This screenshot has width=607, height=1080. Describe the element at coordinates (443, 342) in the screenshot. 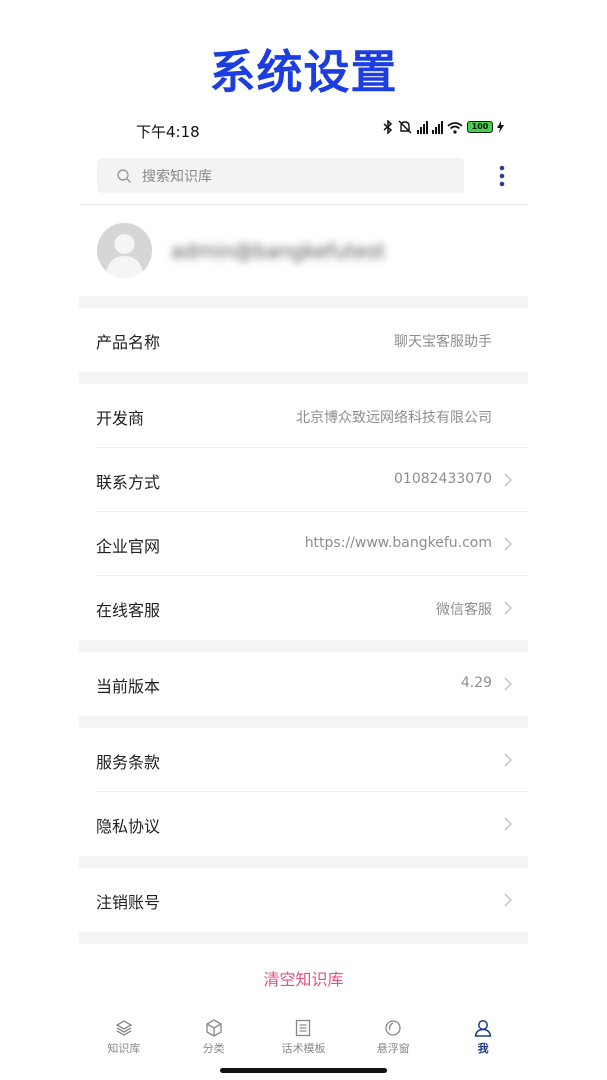

I see `row-value: 聊天宝客服助手` at that location.